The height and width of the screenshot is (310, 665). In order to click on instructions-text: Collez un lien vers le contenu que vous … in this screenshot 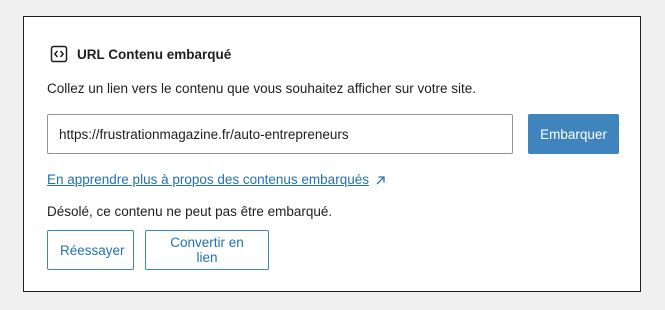, I will do `click(261, 88)`.